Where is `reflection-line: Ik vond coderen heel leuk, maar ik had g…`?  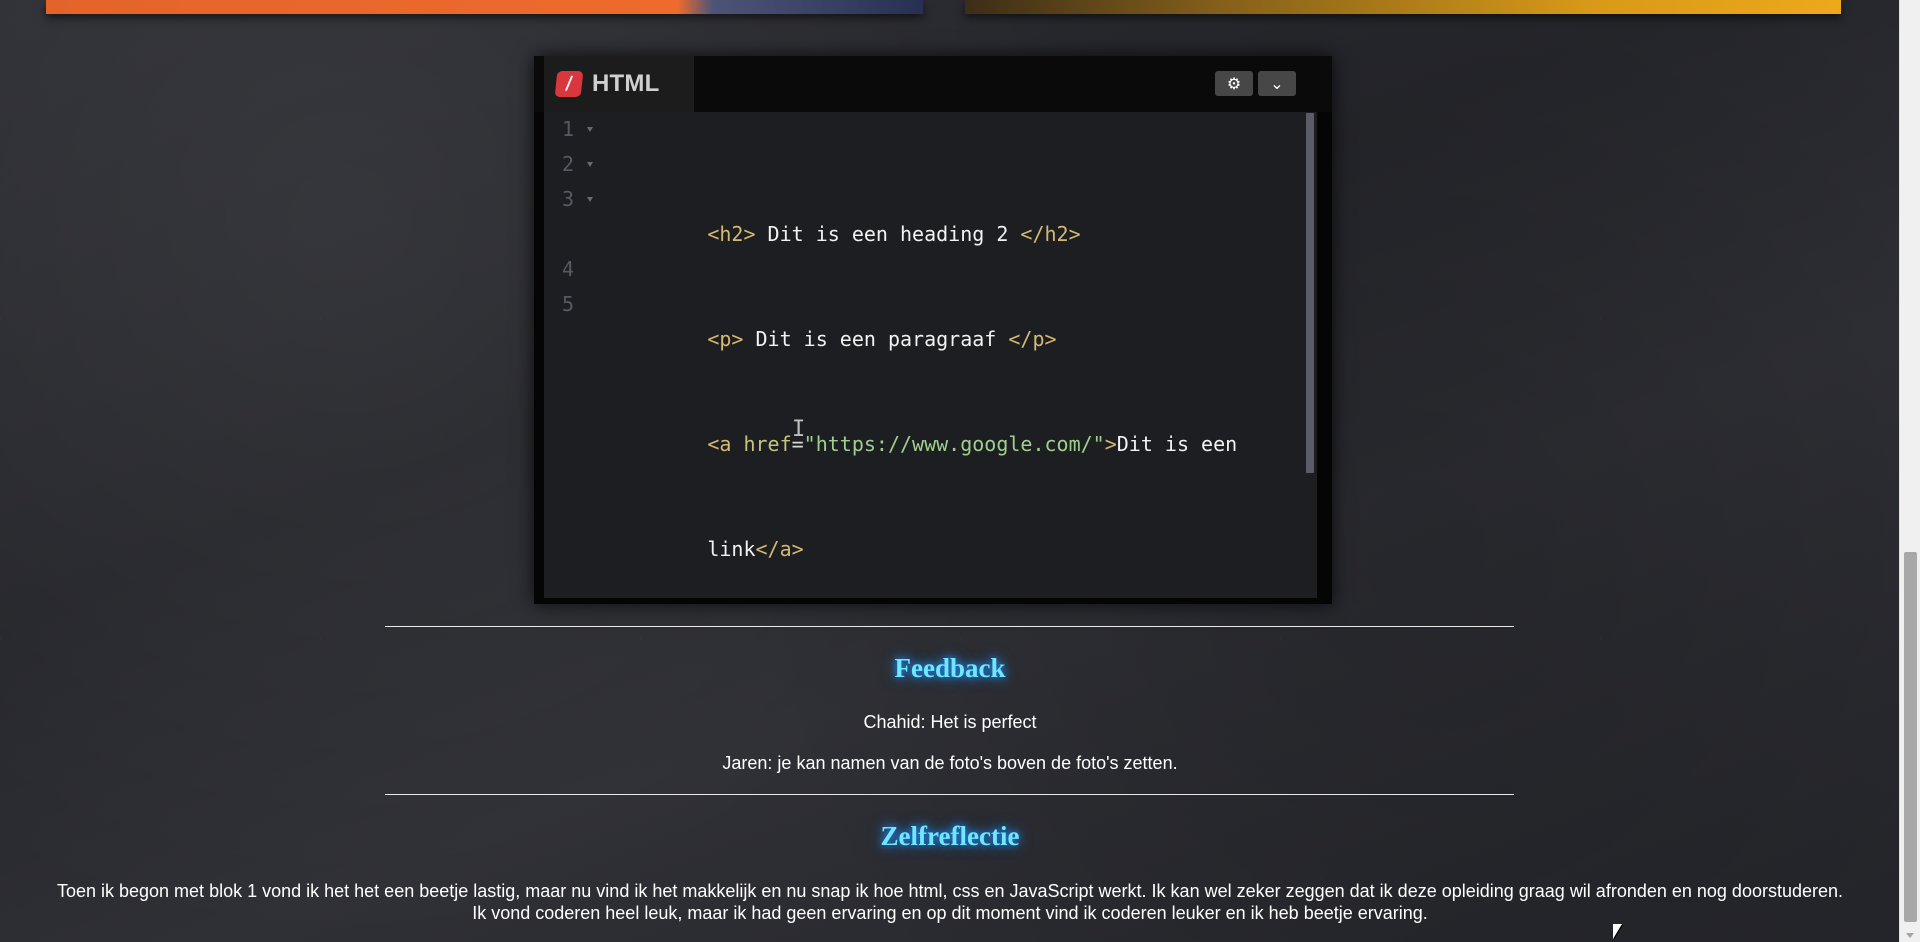
reflection-line: Ik vond coderen heel leuk, maar ik had g… is located at coordinates (950, 913).